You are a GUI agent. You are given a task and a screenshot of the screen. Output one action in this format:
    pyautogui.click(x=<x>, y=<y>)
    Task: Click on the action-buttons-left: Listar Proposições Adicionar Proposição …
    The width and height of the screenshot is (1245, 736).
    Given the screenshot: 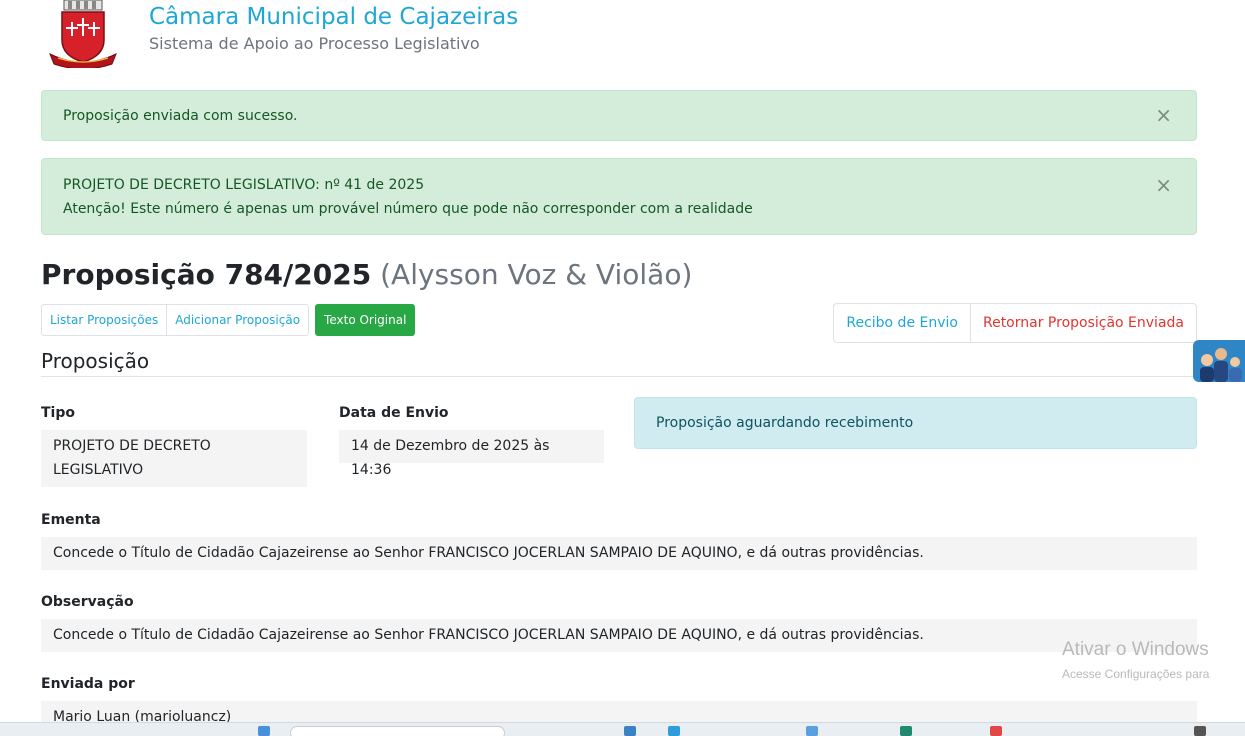 What is the action you would take?
    pyautogui.click(x=228, y=320)
    